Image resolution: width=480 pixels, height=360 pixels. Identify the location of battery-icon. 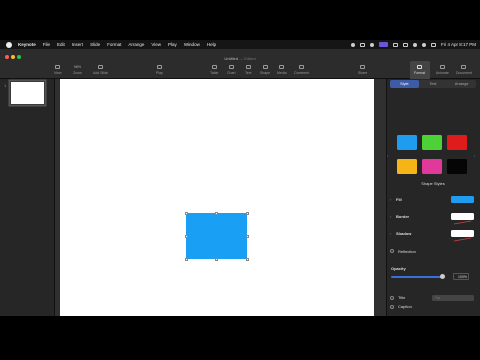
(405, 44).